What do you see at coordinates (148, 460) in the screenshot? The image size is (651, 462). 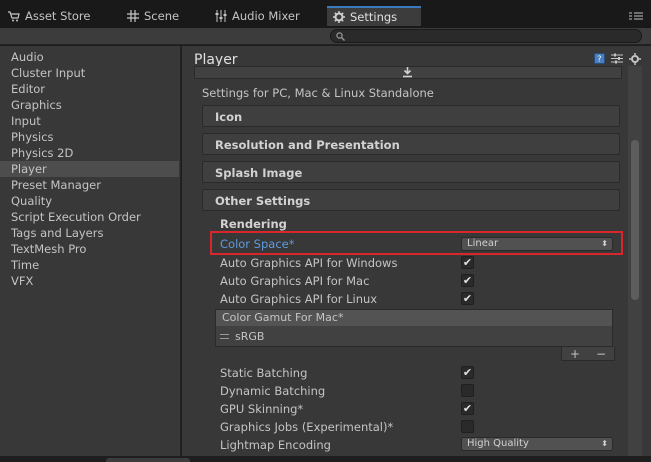 I see `bottom-tab` at bounding box center [148, 460].